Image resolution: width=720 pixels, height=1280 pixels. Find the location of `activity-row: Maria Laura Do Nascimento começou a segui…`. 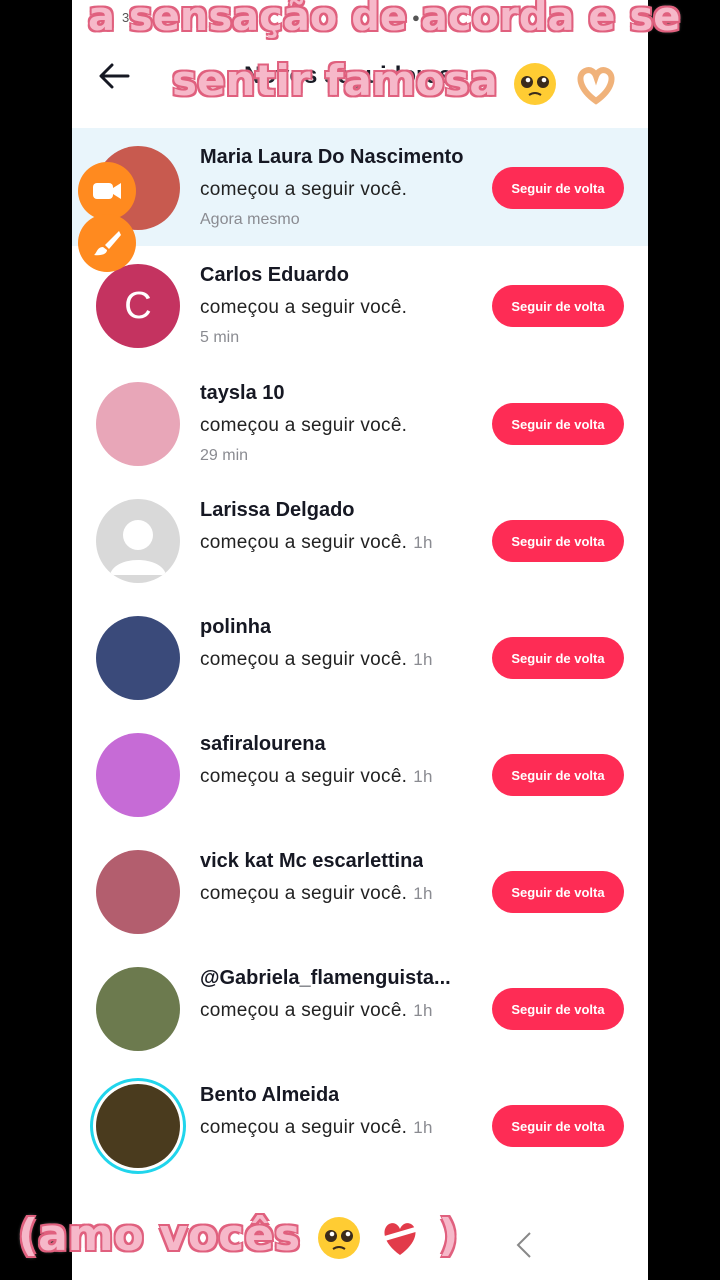

activity-row: Maria Laura Do Nascimento começou a segui… is located at coordinates (360, 187).